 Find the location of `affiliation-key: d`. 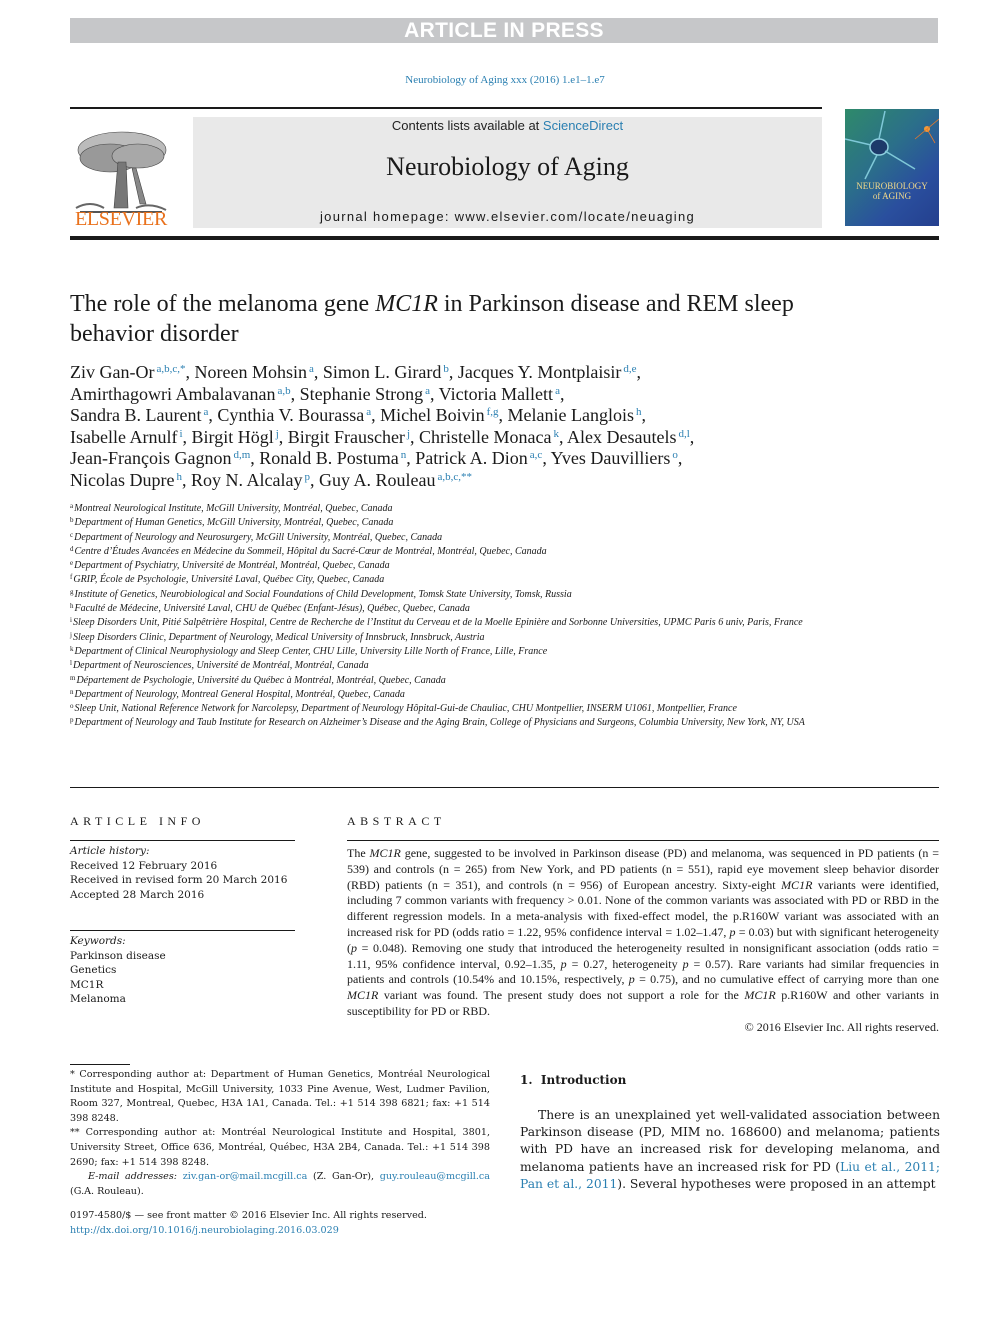

affiliation-key: d is located at coordinates (72, 548).